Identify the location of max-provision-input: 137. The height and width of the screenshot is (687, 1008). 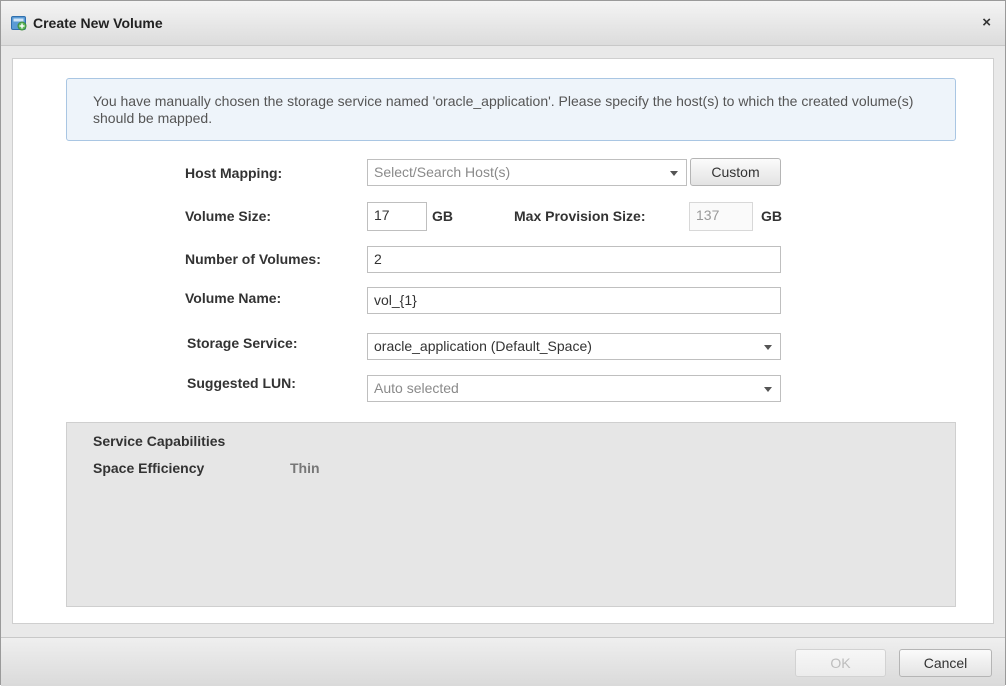
(721, 216).